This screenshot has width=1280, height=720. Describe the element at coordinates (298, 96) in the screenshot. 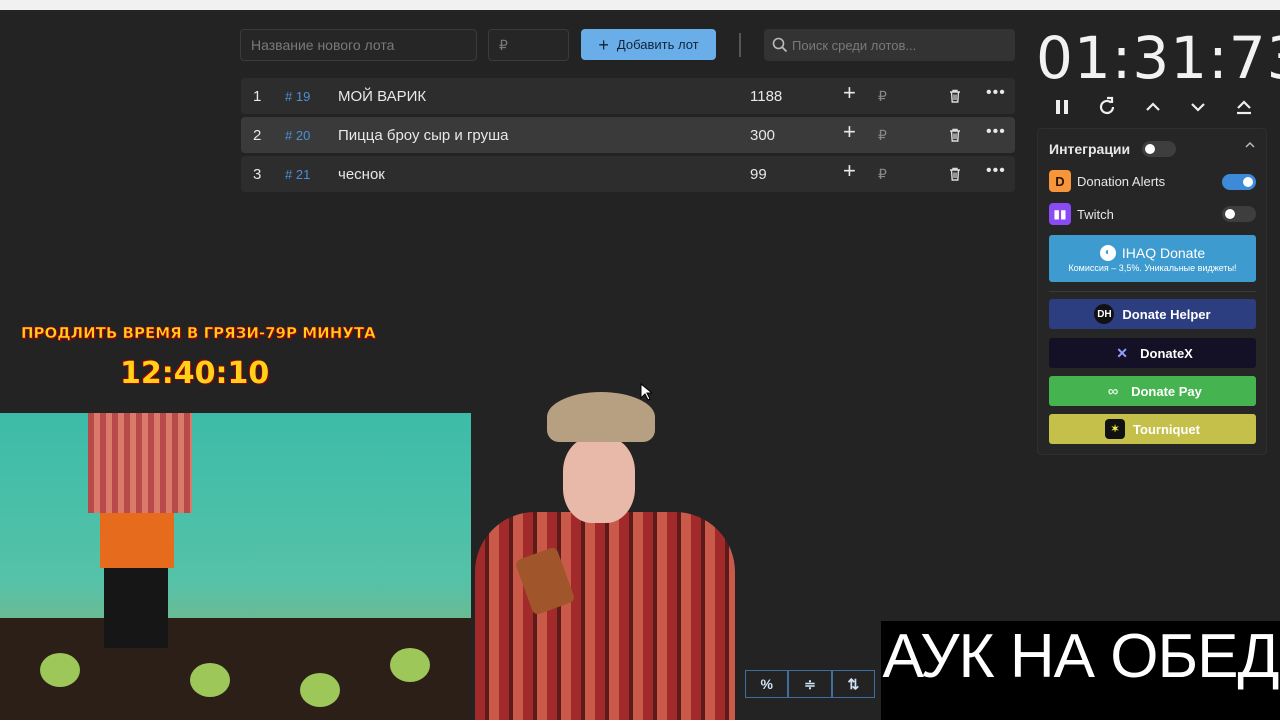

I see `lot-id: # 19` at that location.